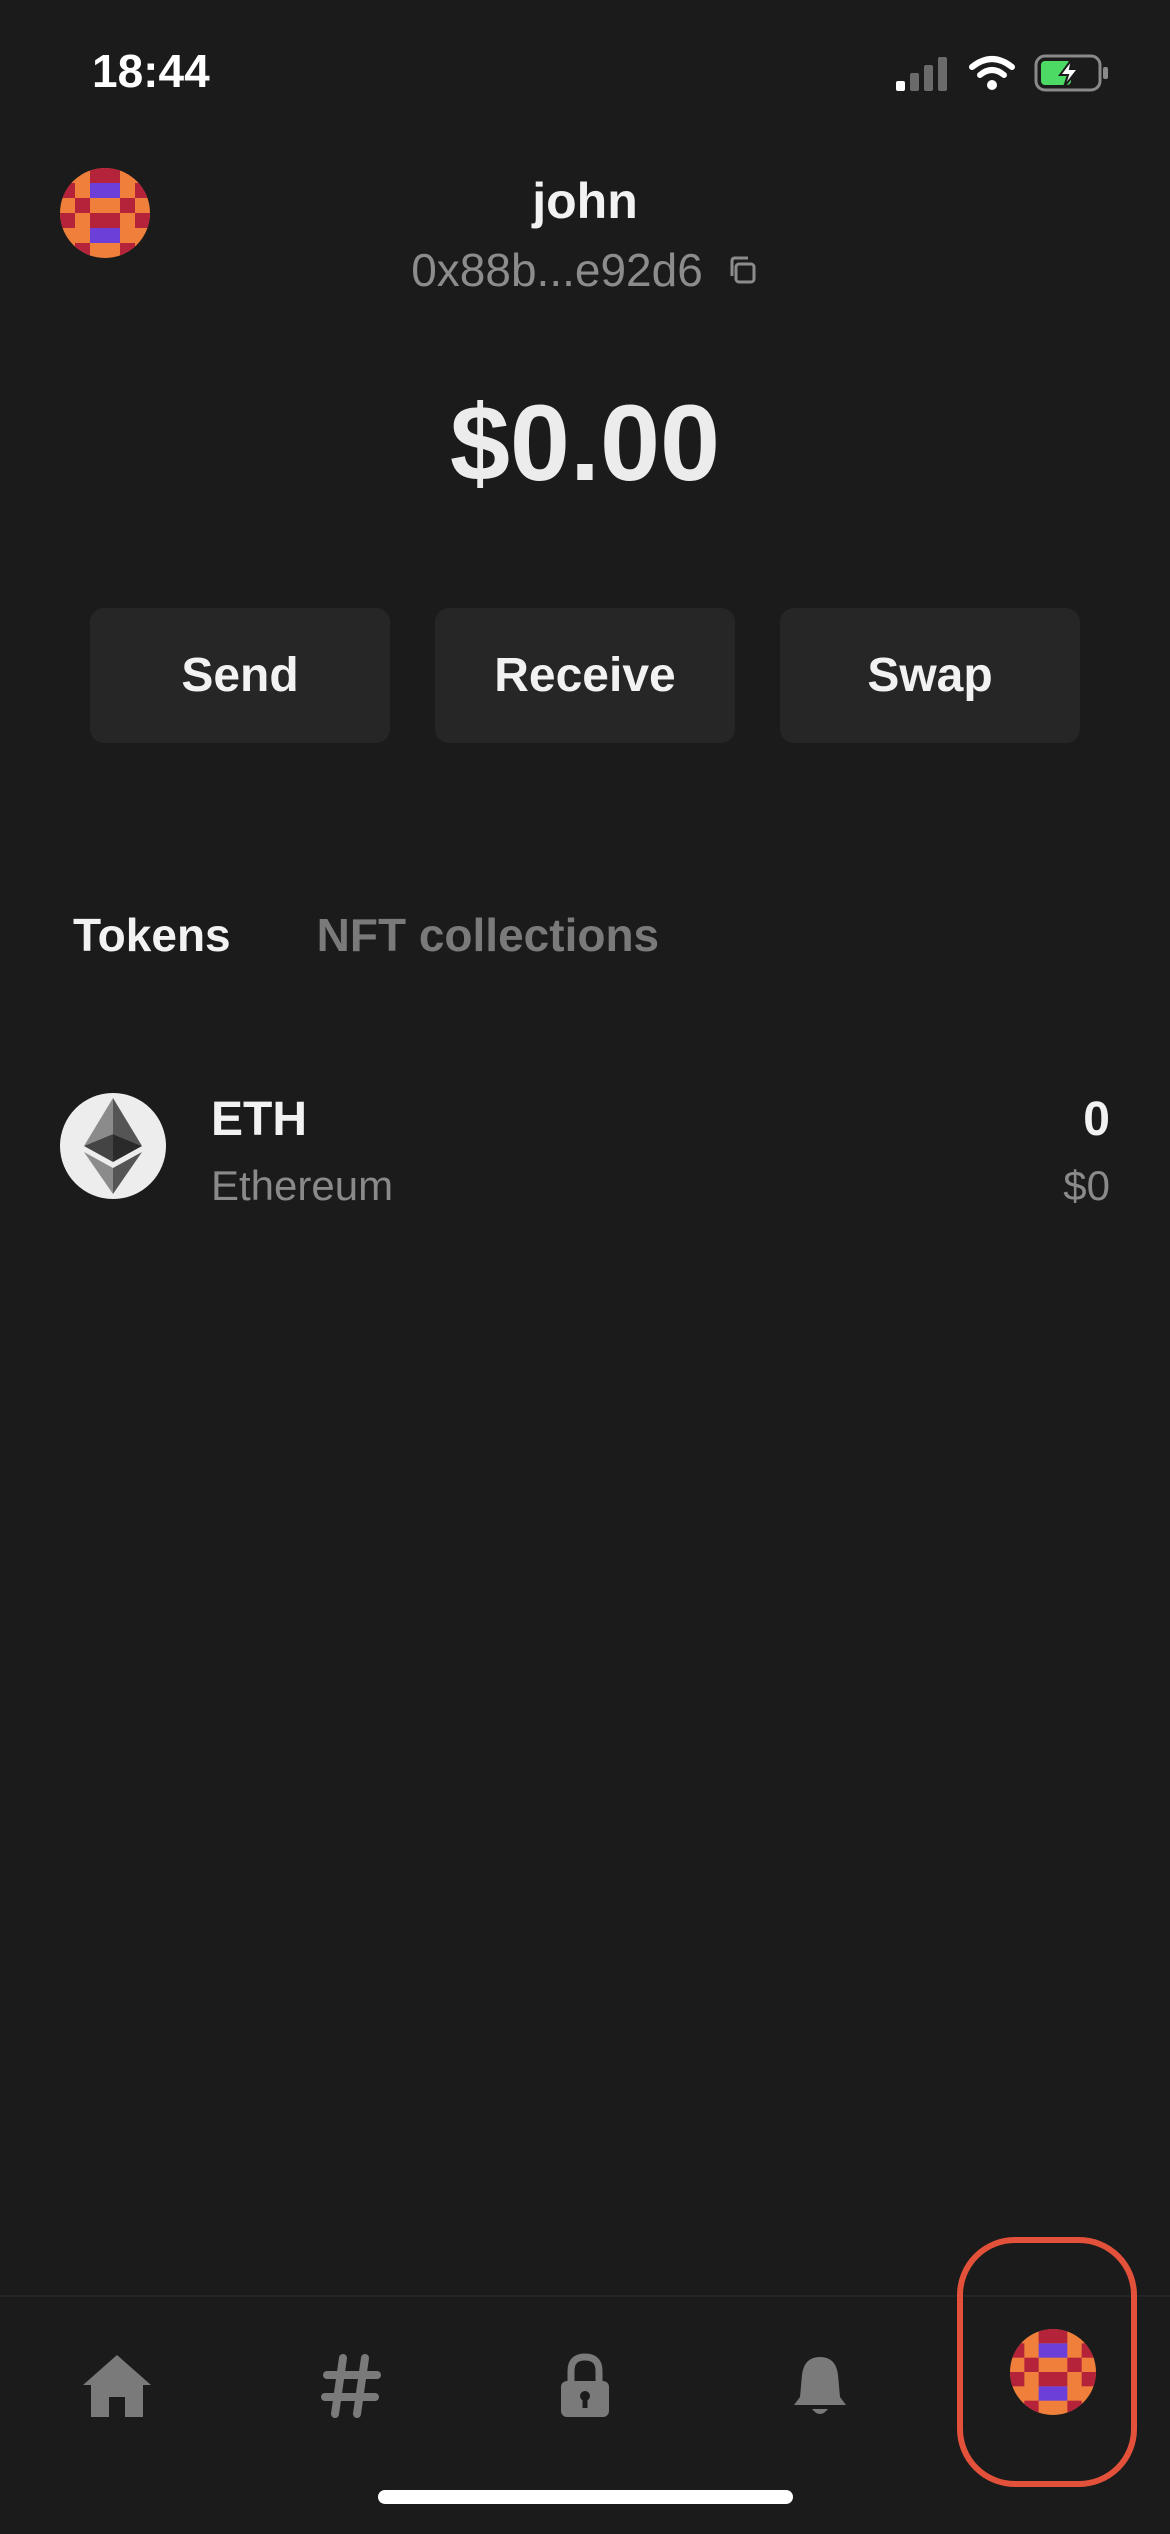 This screenshot has height=2534, width=1170. What do you see at coordinates (992, 75) in the screenshot?
I see `wifi-icon` at bounding box center [992, 75].